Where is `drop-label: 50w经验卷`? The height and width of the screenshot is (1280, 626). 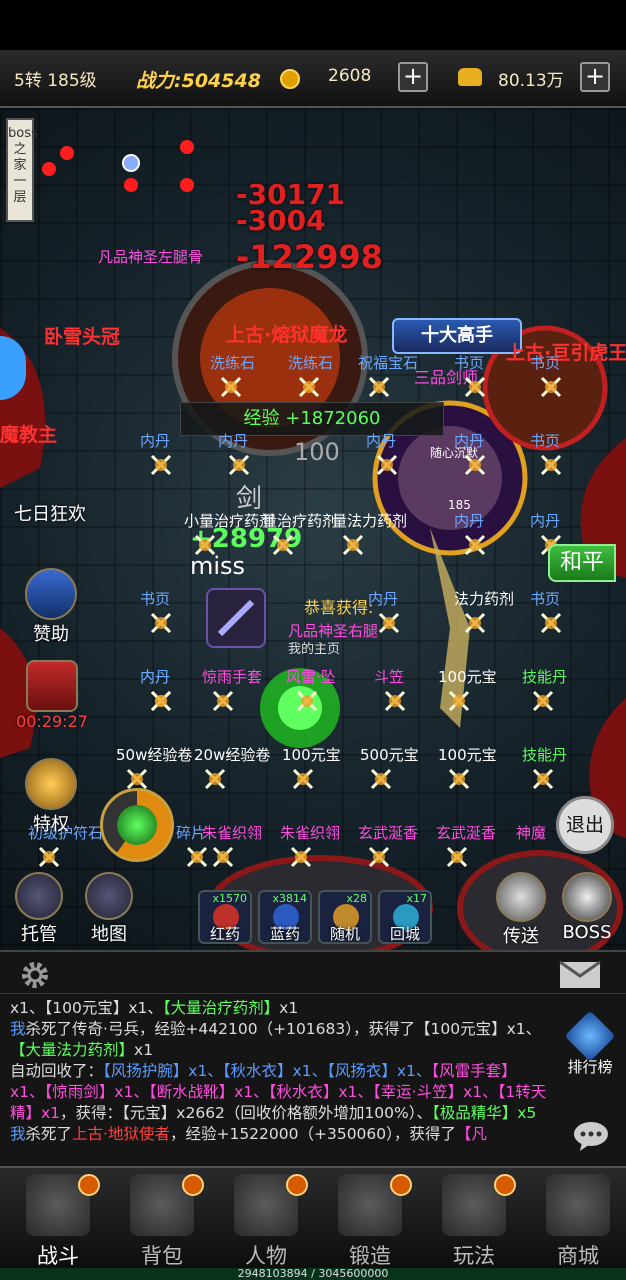
drop-label: 50w经验卷 is located at coordinates (154, 754).